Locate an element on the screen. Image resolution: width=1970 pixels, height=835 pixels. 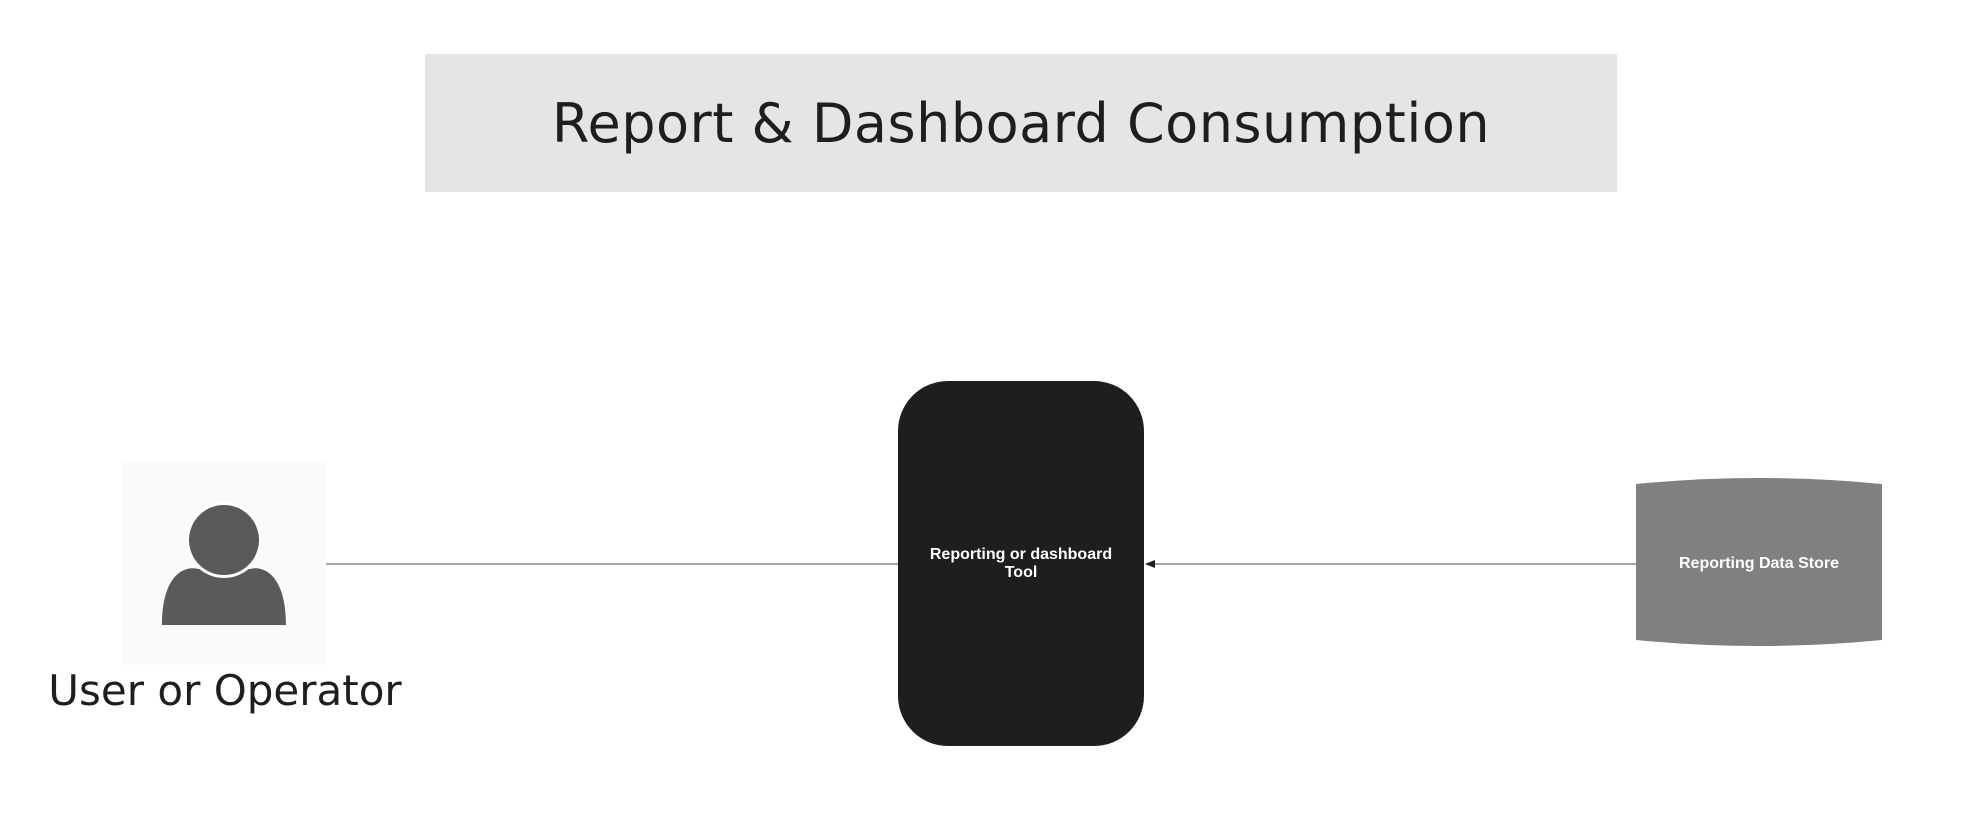
user-icon is located at coordinates (224, 563).